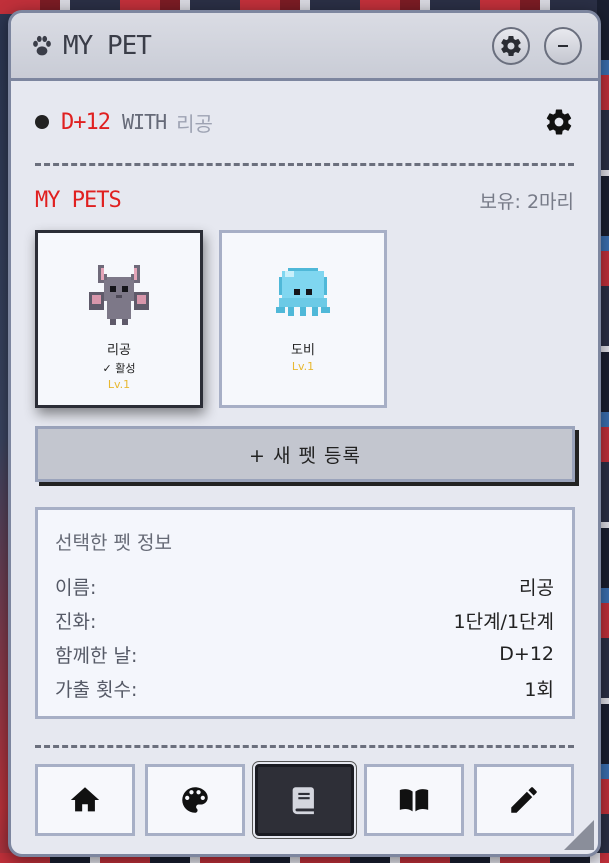 This screenshot has width=609, height=863. I want to click on with-label: WITH, so click(144, 122).